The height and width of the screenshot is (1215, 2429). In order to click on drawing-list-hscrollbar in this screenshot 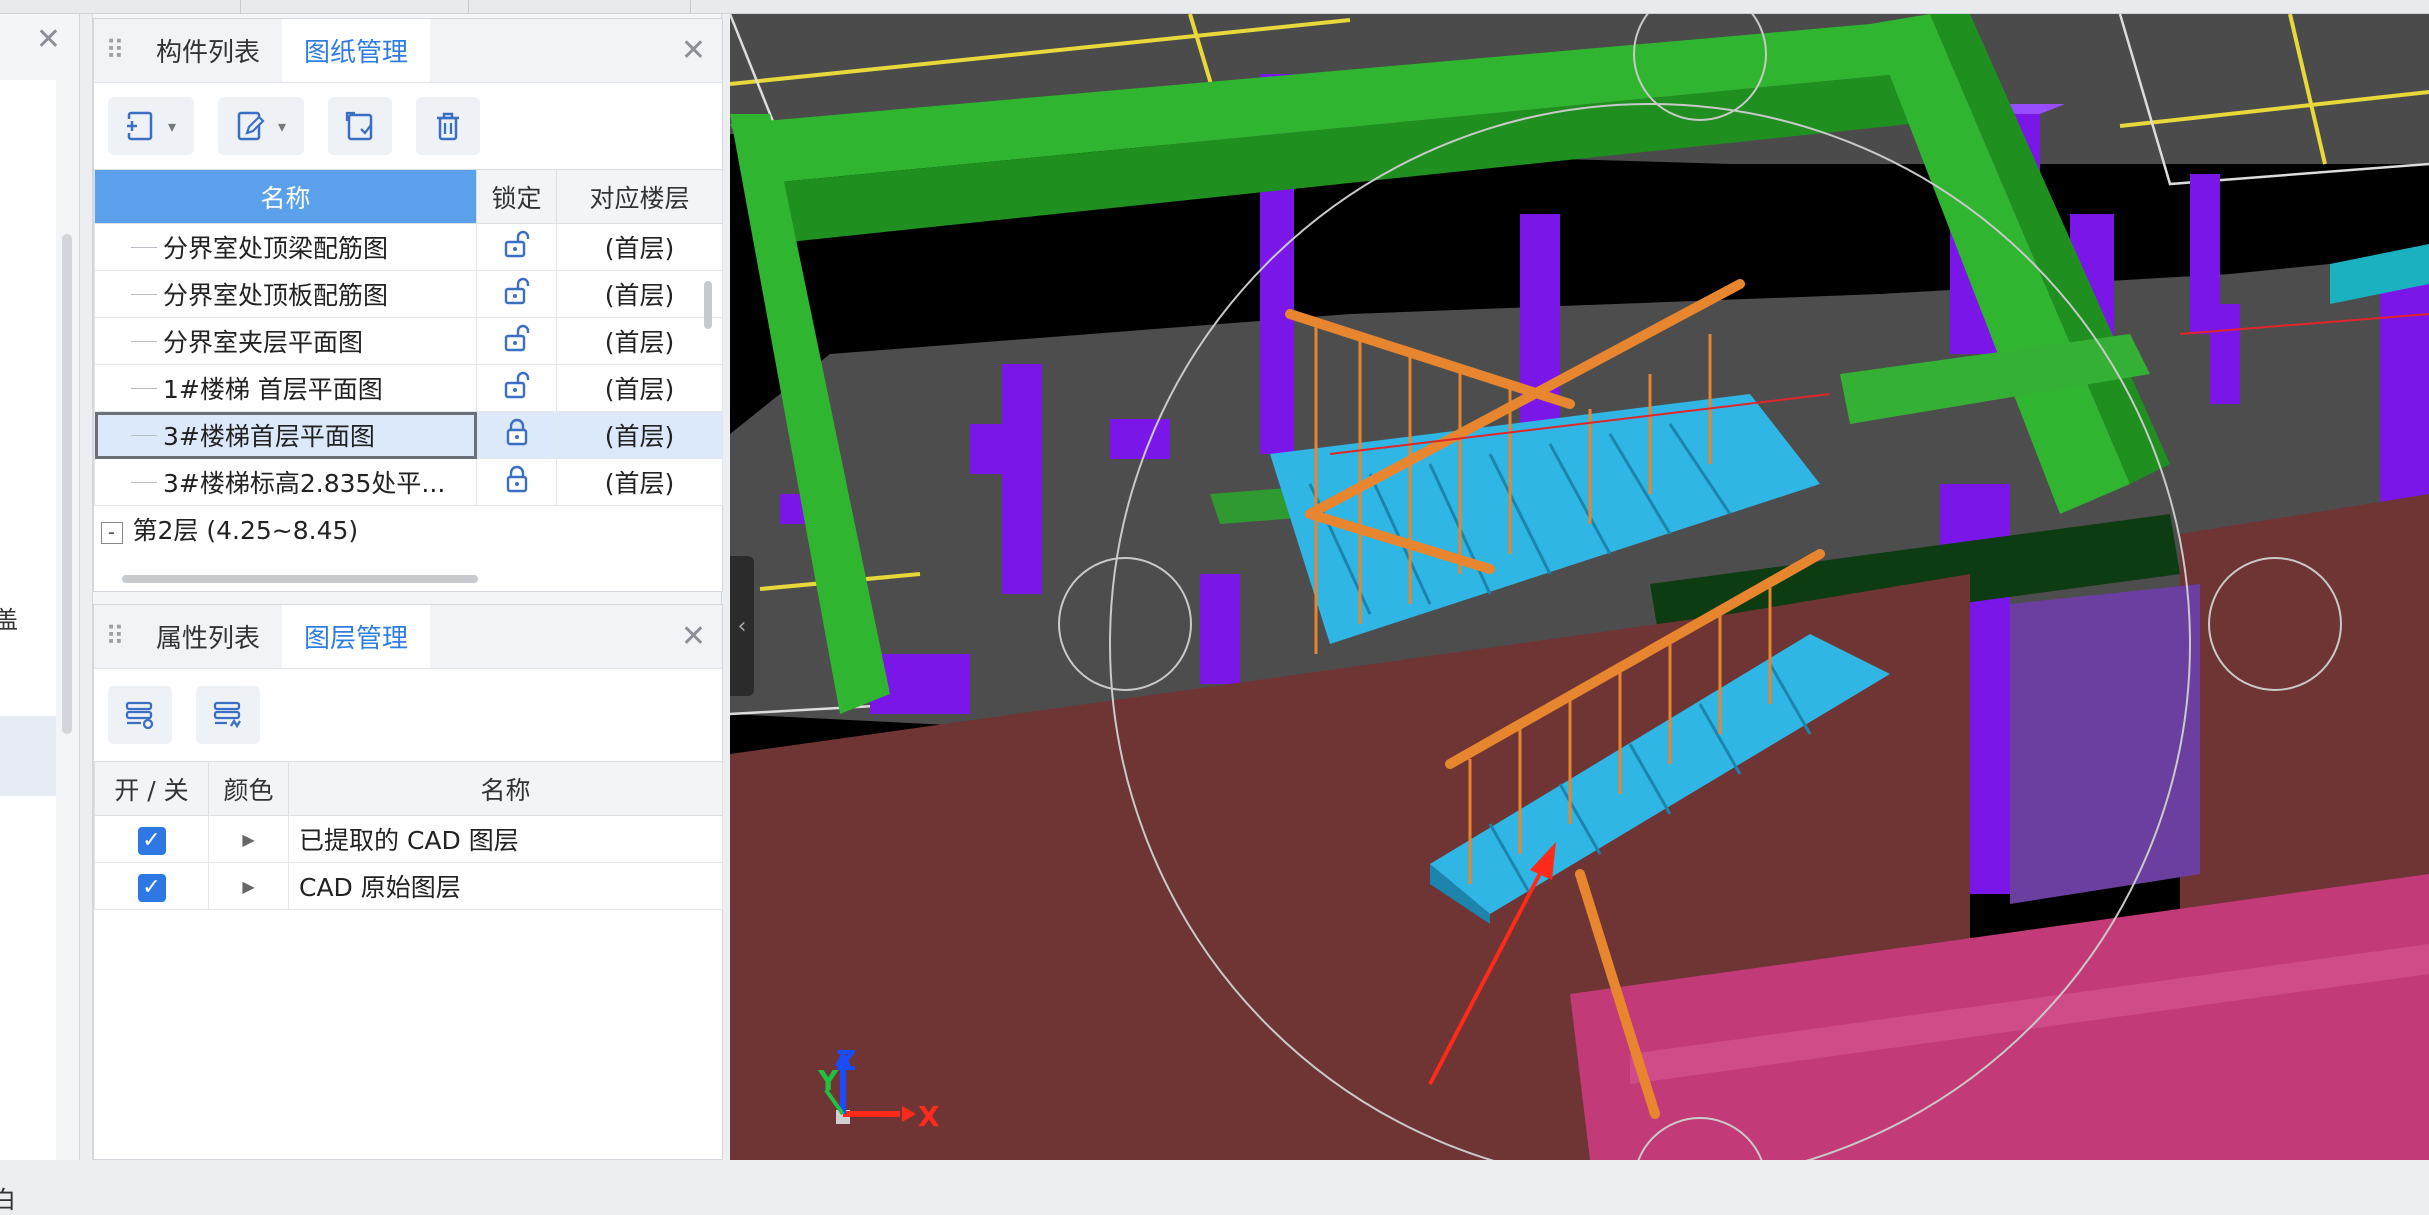, I will do `click(300, 579)`.